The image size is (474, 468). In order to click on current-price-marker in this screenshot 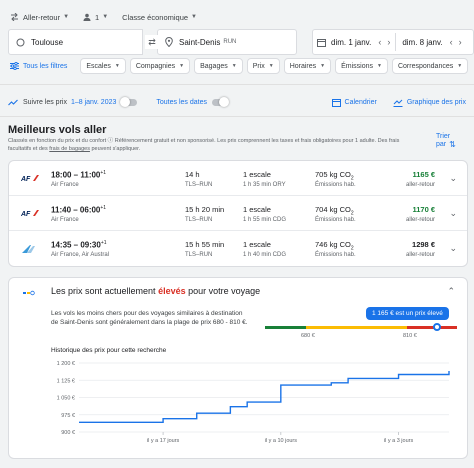, I will do `click(437, 327)`.